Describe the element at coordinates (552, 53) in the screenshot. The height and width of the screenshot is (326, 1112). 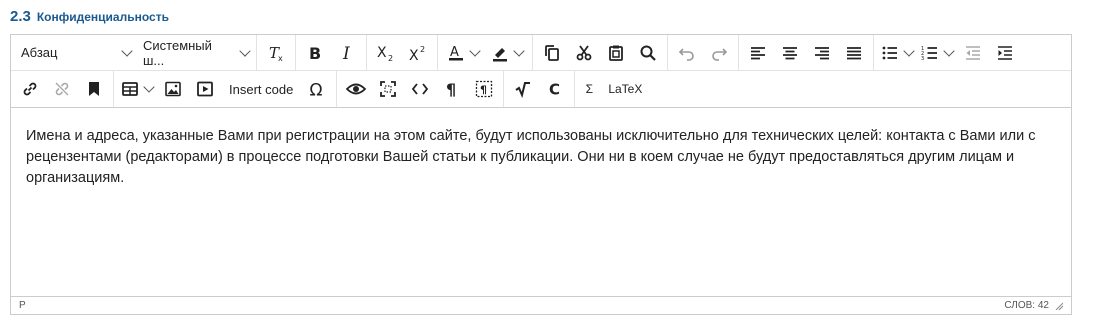
I see `copy-button` at that location.